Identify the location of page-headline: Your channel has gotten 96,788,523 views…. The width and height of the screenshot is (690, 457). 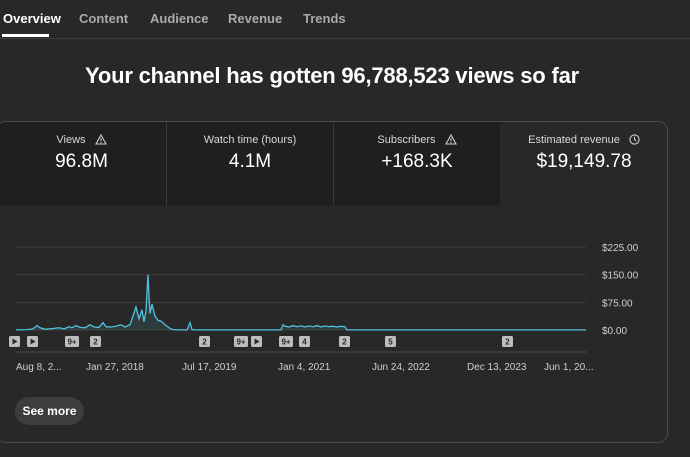
(332, 75).